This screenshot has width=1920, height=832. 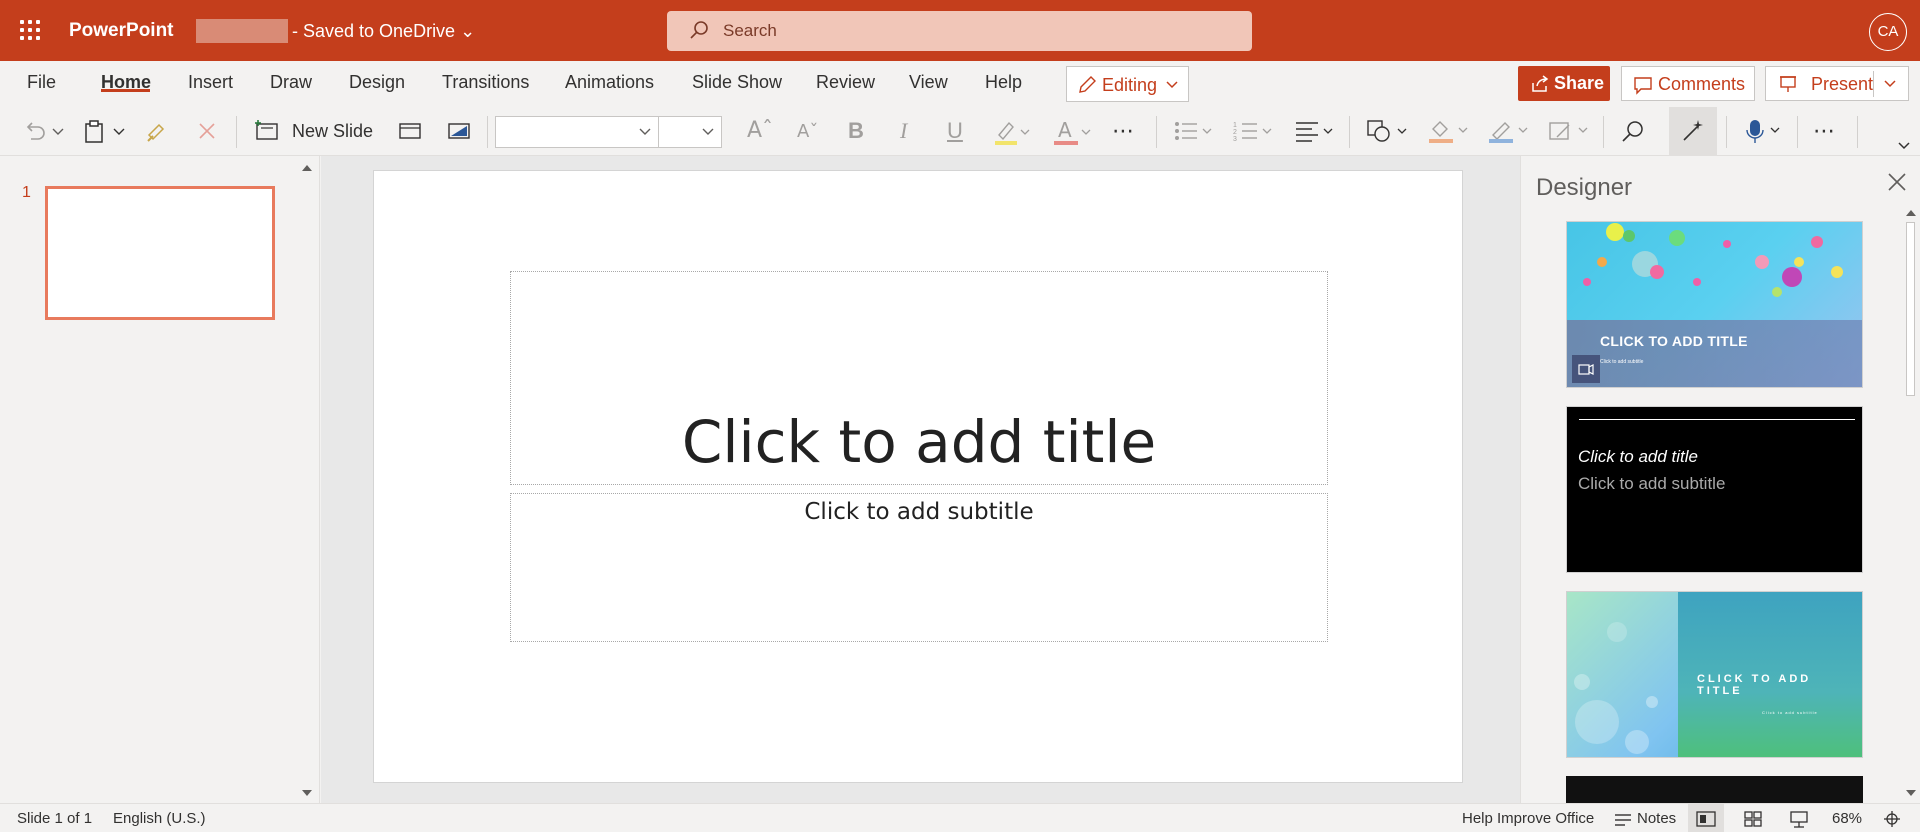 I want to click on design-idea-1: CLICK TO ADD TITLE Click to add subtitle, so click(x=1714, y=304).